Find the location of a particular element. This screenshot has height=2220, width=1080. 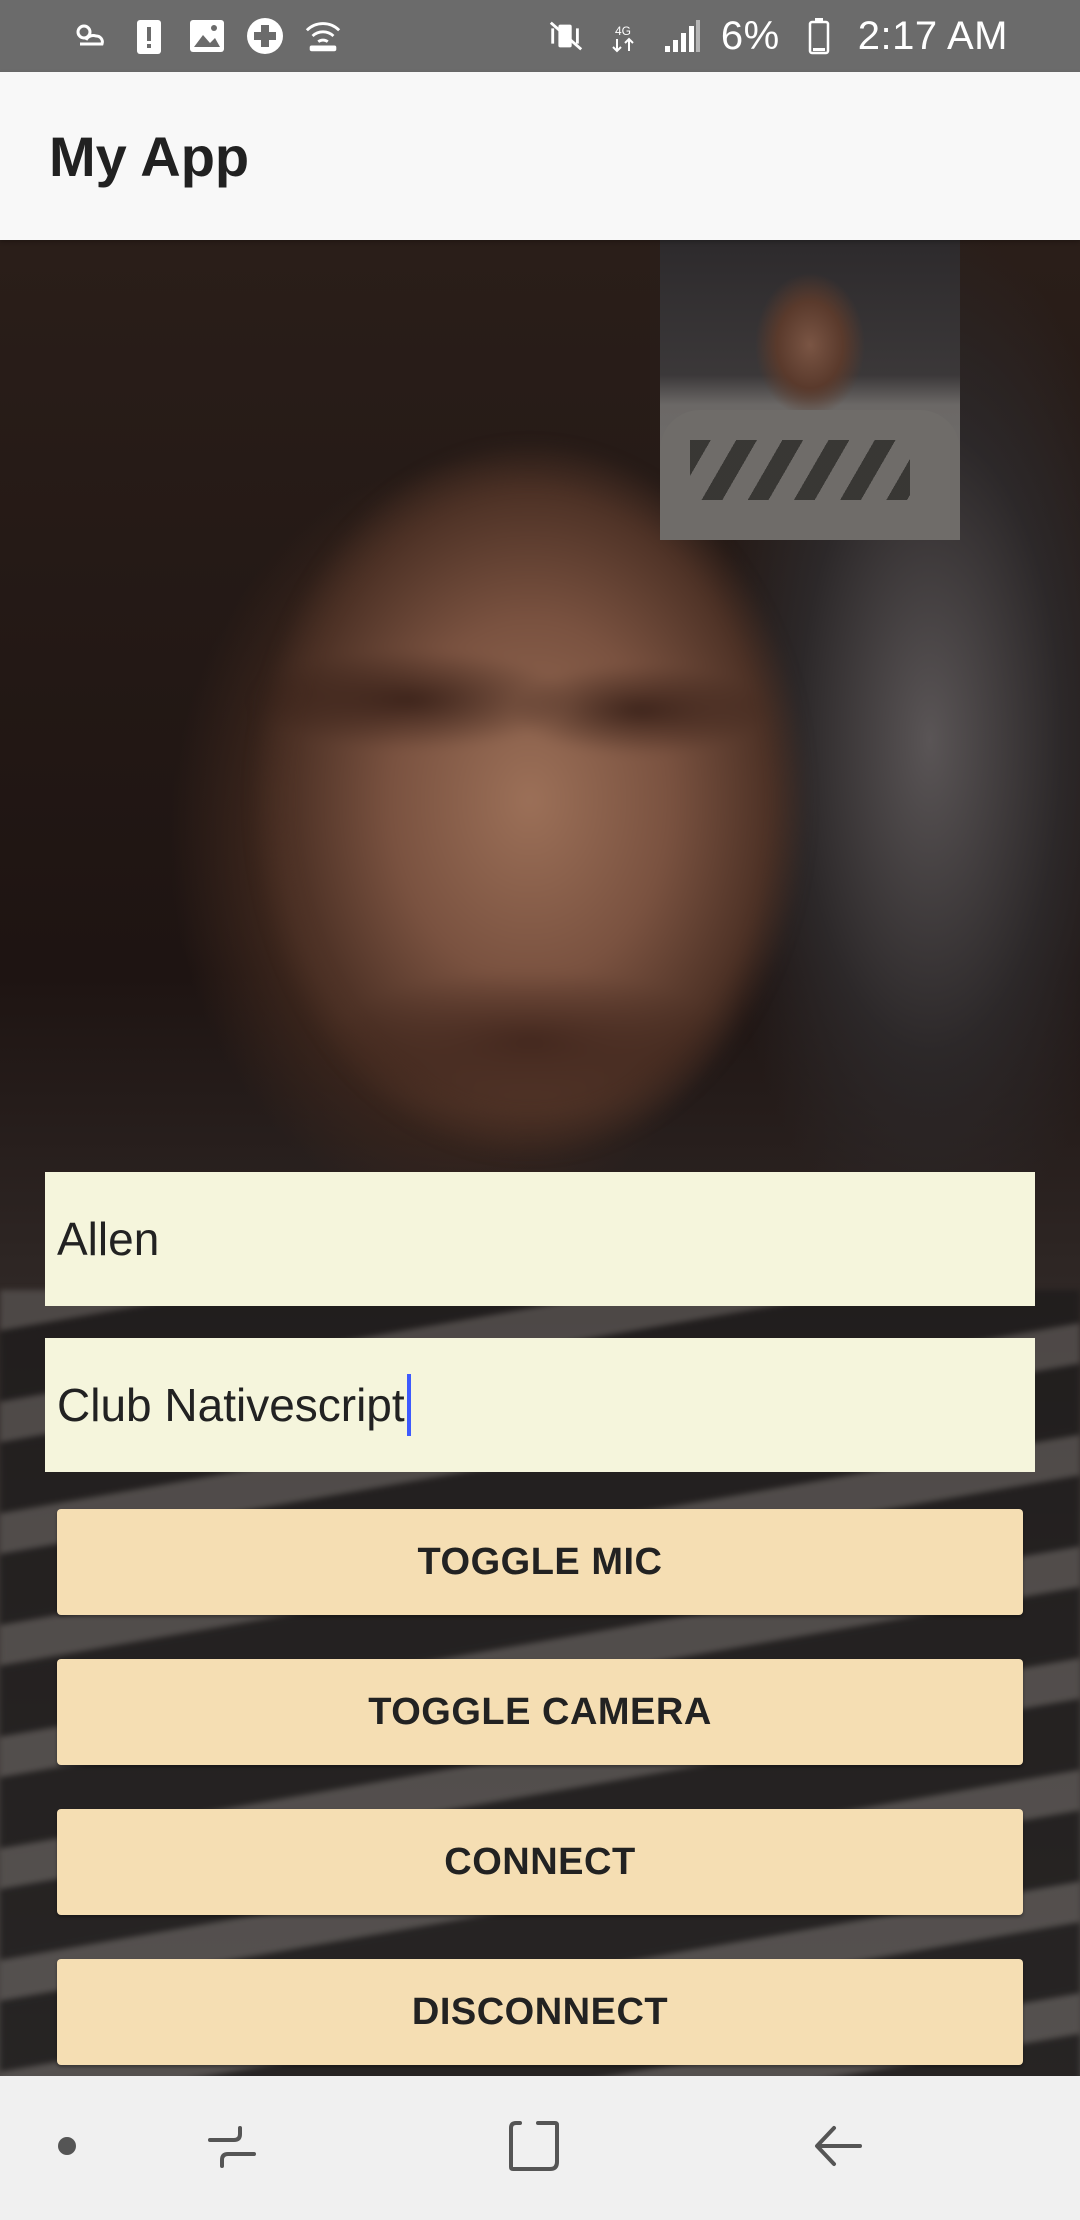

local-video-shirt-print is located at coordinates (800, 470).